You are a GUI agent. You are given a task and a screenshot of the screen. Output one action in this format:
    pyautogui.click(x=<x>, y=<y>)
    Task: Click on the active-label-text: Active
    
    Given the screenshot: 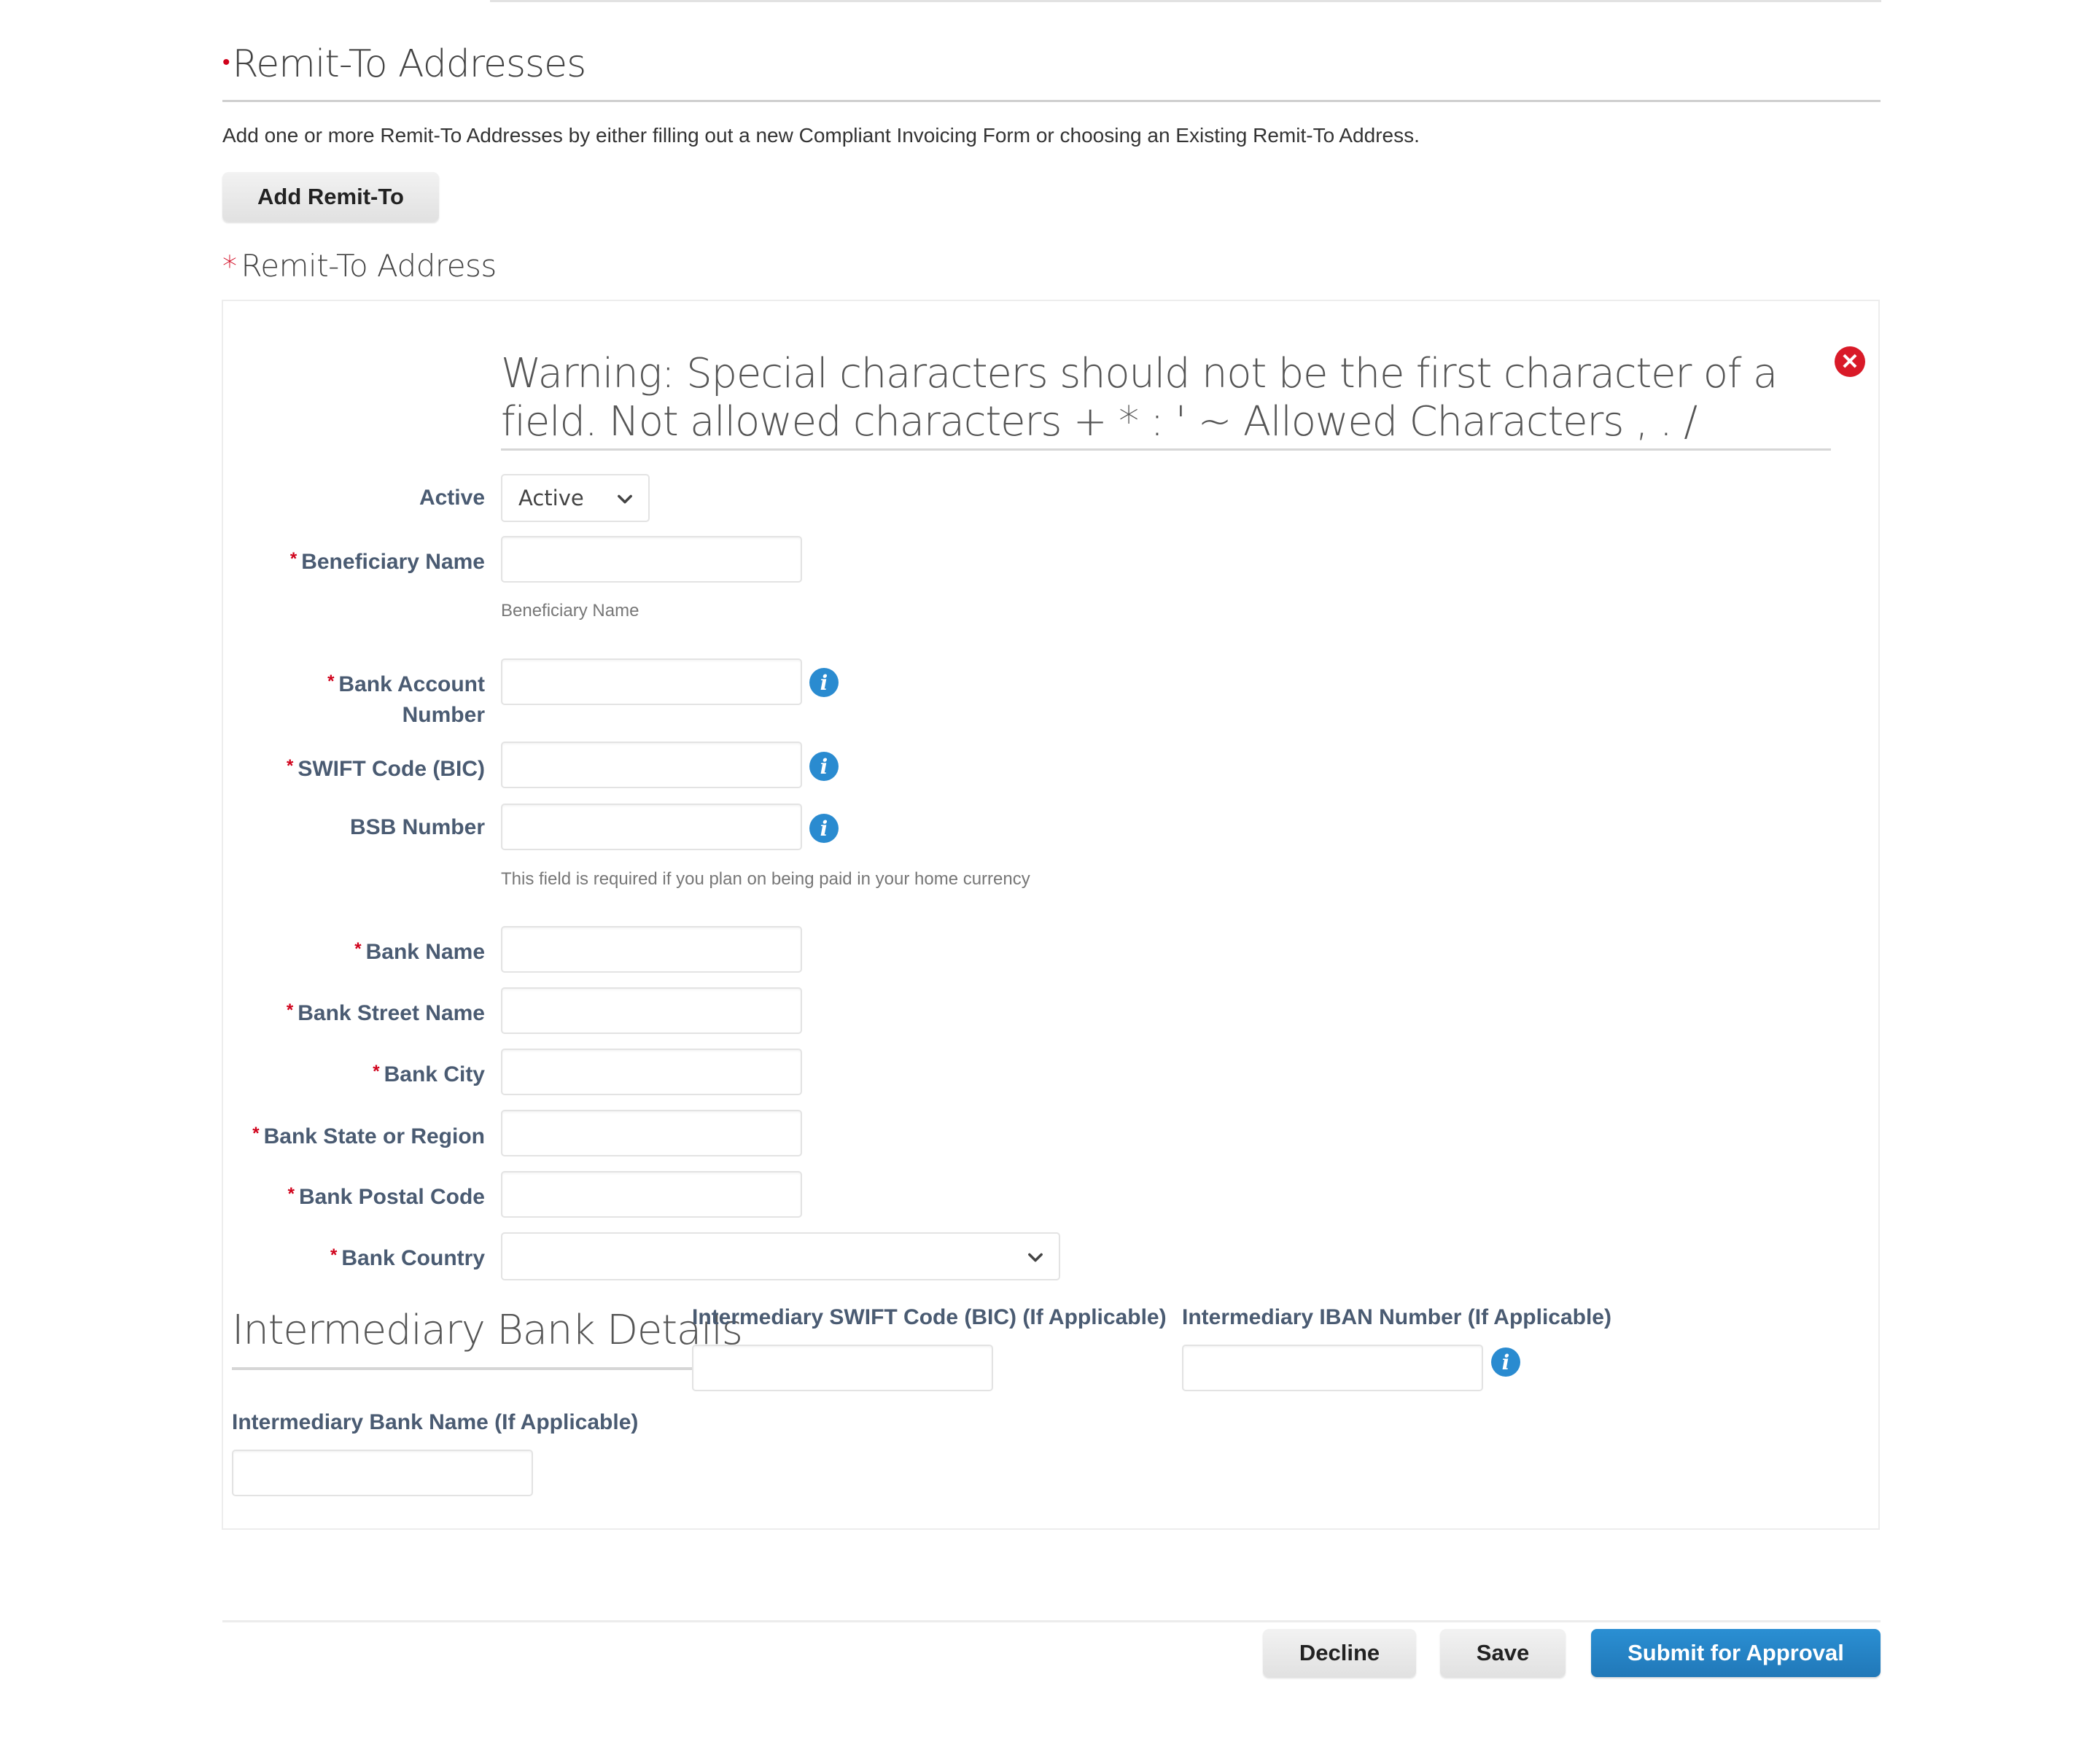 What is the action you would take?
    pyautogui.click(x=452, y=498)
    